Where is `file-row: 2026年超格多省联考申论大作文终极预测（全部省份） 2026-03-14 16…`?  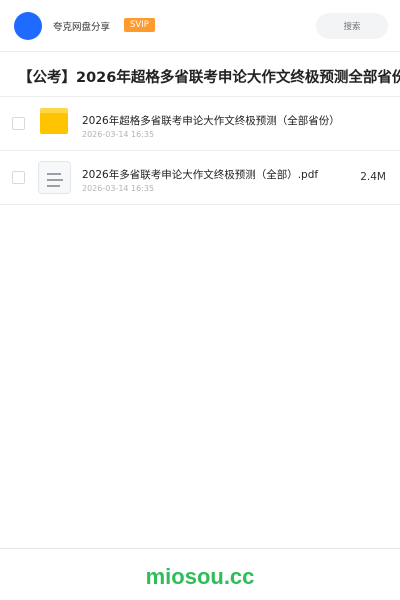
file-row: 2026年超格多省联考申论大作文终极预测（全部省份） 2026-03-14 16… is located at coordinates (200, 124).